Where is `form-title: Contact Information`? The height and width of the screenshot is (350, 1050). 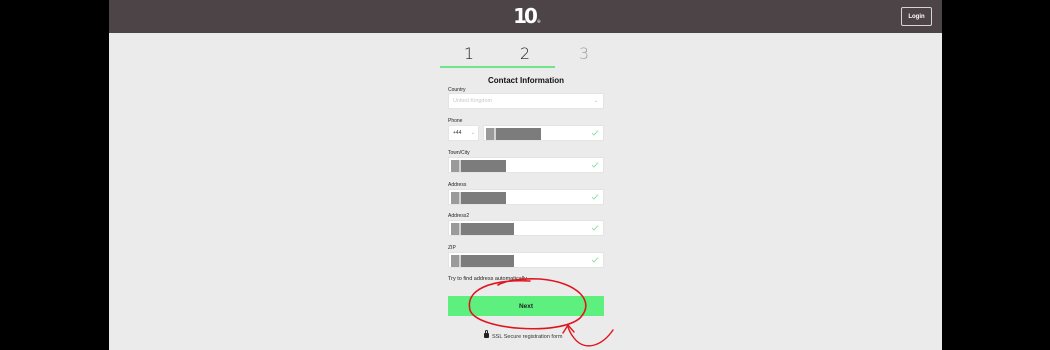
form-title: Contact Information is located at coordinates (526, 80).